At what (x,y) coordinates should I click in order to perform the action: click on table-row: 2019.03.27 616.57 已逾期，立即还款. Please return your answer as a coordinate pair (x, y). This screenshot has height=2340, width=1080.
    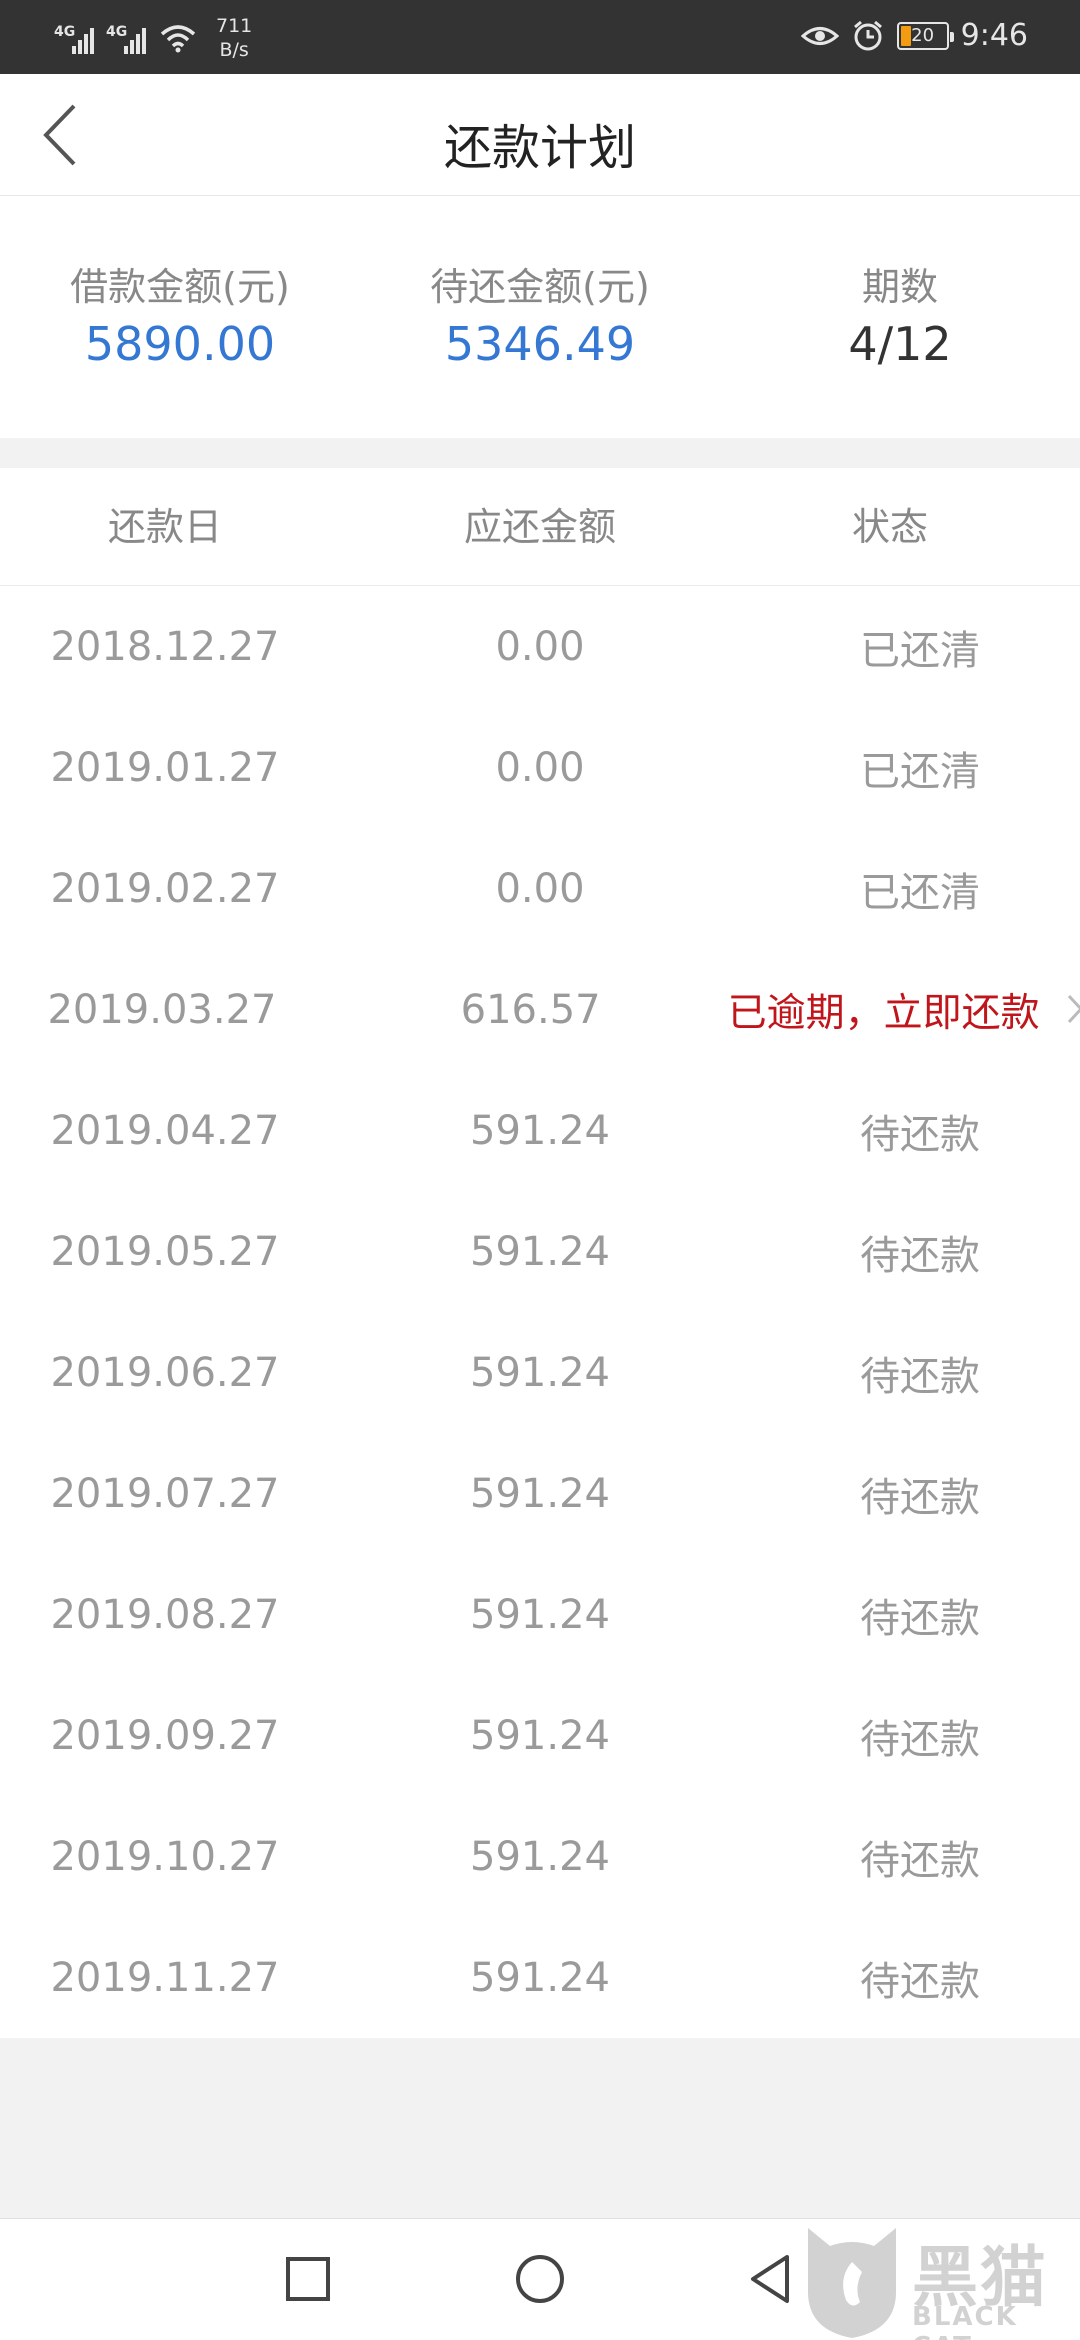
    Looking at the image, I should click on (540, 1009).